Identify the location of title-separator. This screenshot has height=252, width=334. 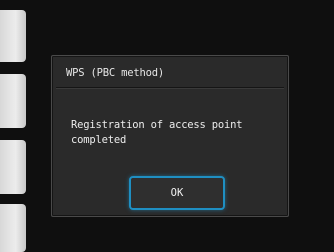
(170, 88).